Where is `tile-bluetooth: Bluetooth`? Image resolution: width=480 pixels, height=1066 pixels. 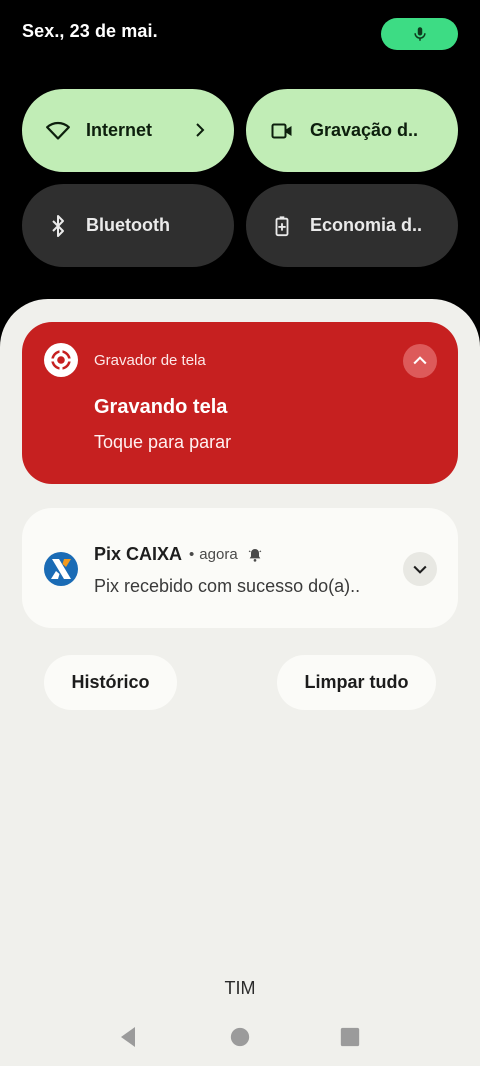 tile-bluetooth: Bluetooth is located at coordinates (128, 225).